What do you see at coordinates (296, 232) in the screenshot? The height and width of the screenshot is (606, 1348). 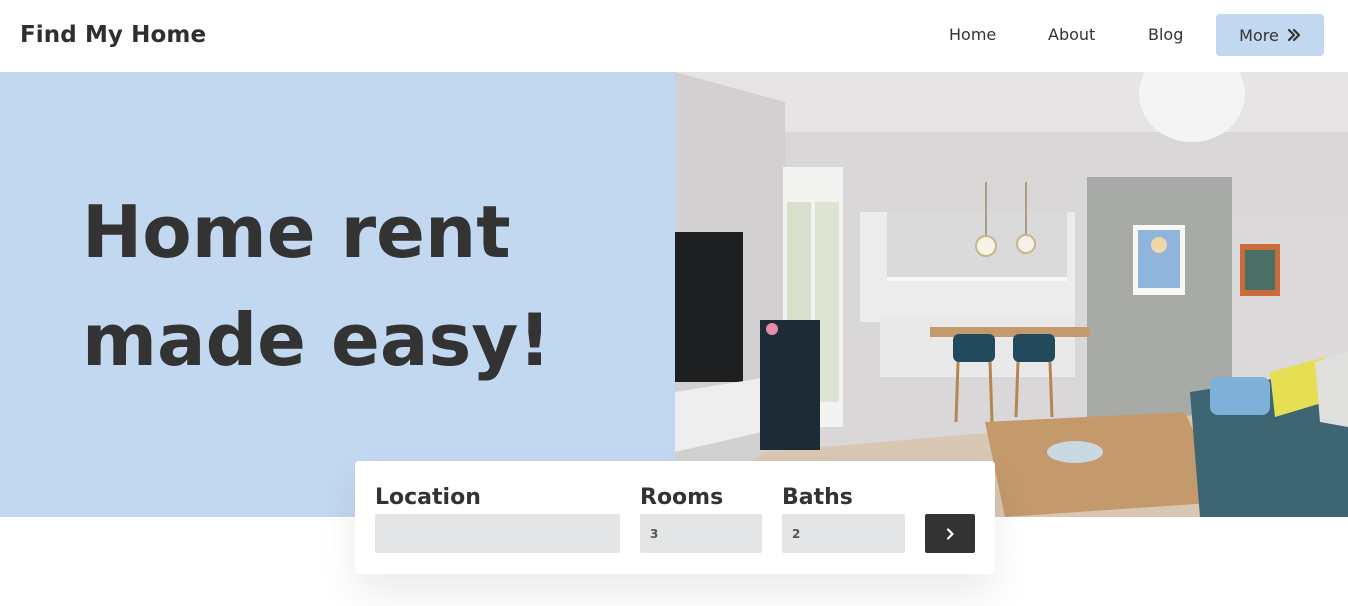 I see `hero-headline-line-1: Home rent` at bounding box center [296, 232].